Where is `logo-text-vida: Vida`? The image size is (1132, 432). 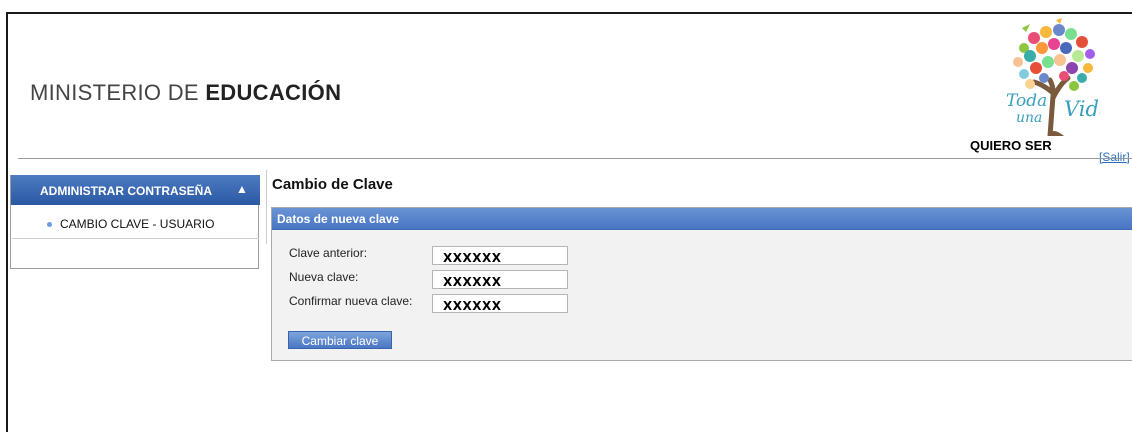
logo-text-vida: Vida is located at coordinates (1082, 109).